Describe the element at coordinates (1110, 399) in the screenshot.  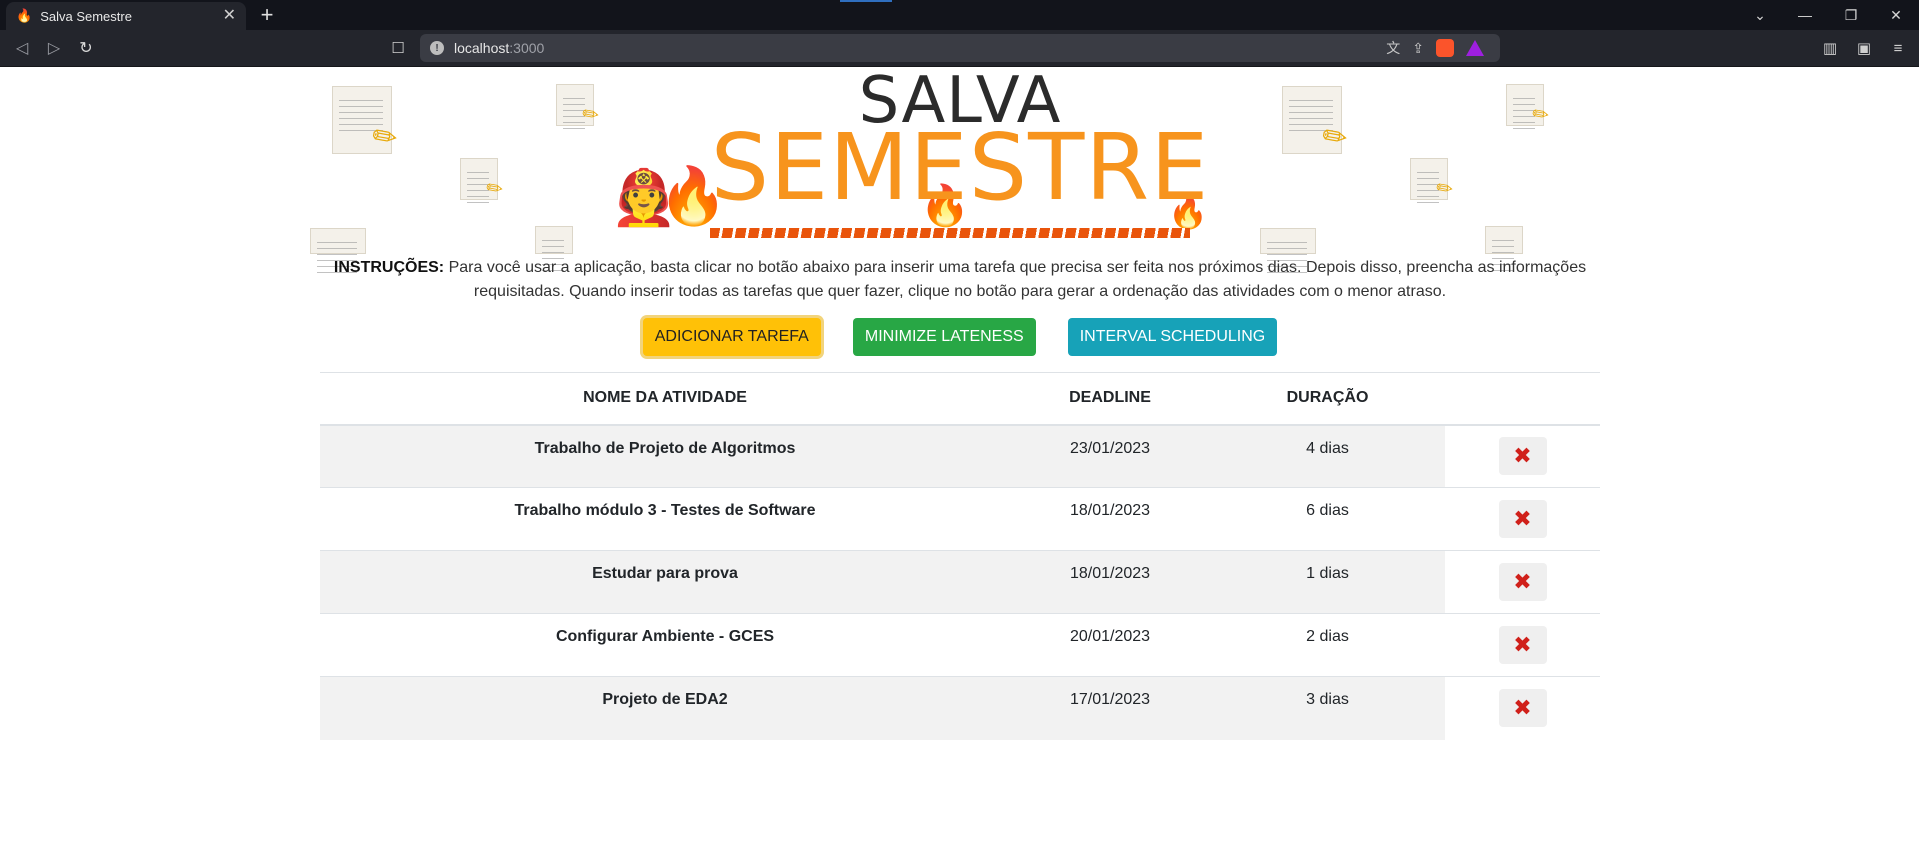
I see `col-header-deadline: DEADLINE` at that location.